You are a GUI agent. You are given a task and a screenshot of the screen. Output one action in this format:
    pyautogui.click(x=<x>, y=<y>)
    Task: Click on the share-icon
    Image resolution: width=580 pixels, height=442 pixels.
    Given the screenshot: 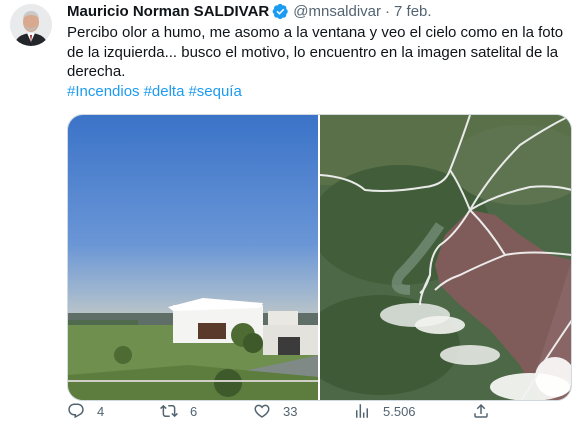 What is the action you would take?
    pyautogui.click(x=481, y=410)
    